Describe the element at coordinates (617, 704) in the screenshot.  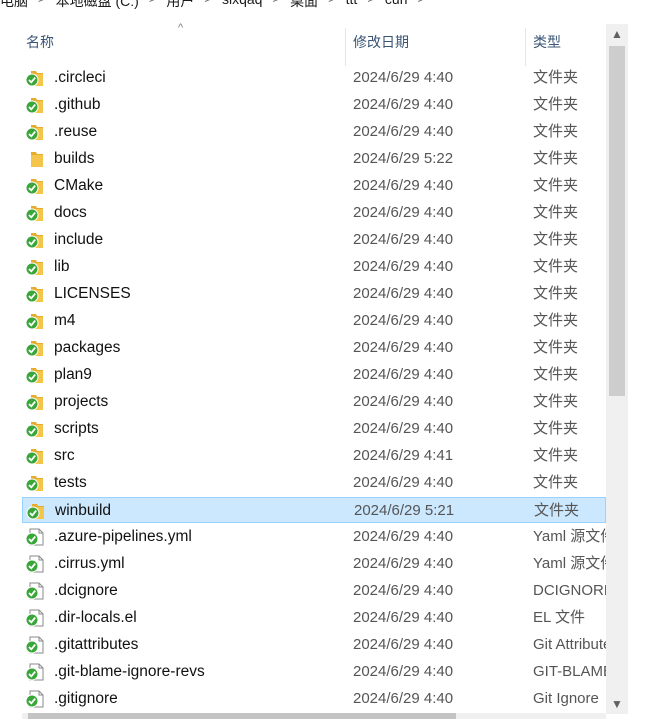
I see `scroll-down-arrow-icon: ▼` at that location.